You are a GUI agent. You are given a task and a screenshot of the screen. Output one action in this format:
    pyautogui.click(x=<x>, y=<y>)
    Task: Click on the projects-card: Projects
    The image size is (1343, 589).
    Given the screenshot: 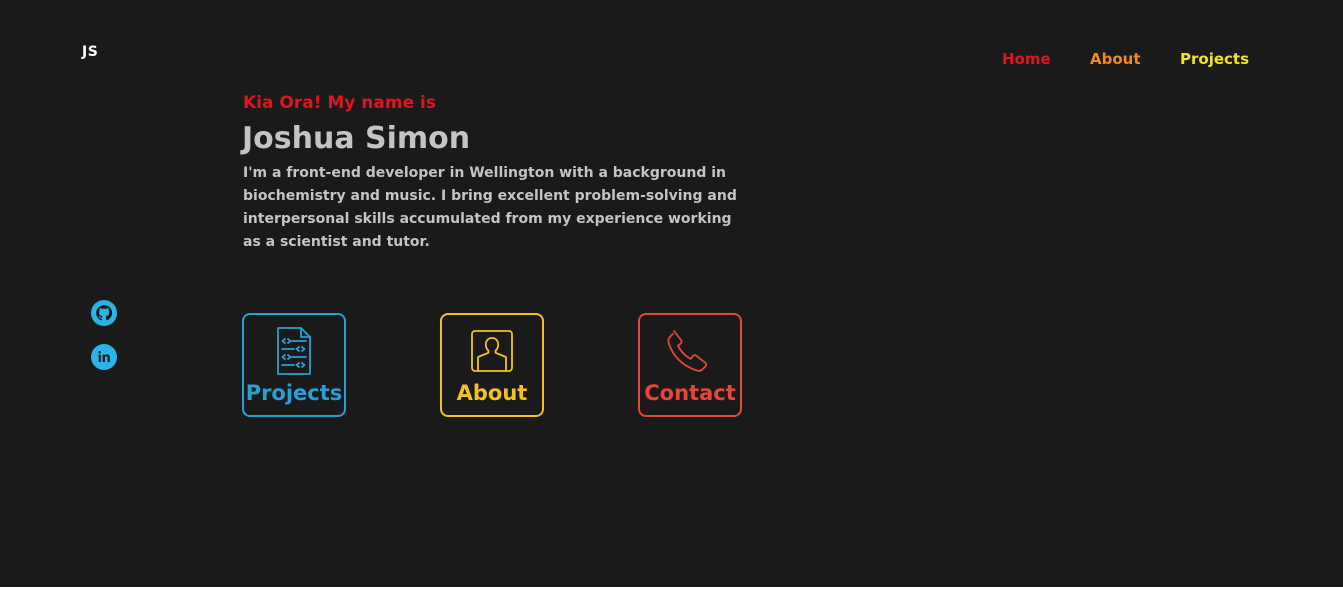 What is the action you would take?
    pyautogui.click(x=294, y=365)
    